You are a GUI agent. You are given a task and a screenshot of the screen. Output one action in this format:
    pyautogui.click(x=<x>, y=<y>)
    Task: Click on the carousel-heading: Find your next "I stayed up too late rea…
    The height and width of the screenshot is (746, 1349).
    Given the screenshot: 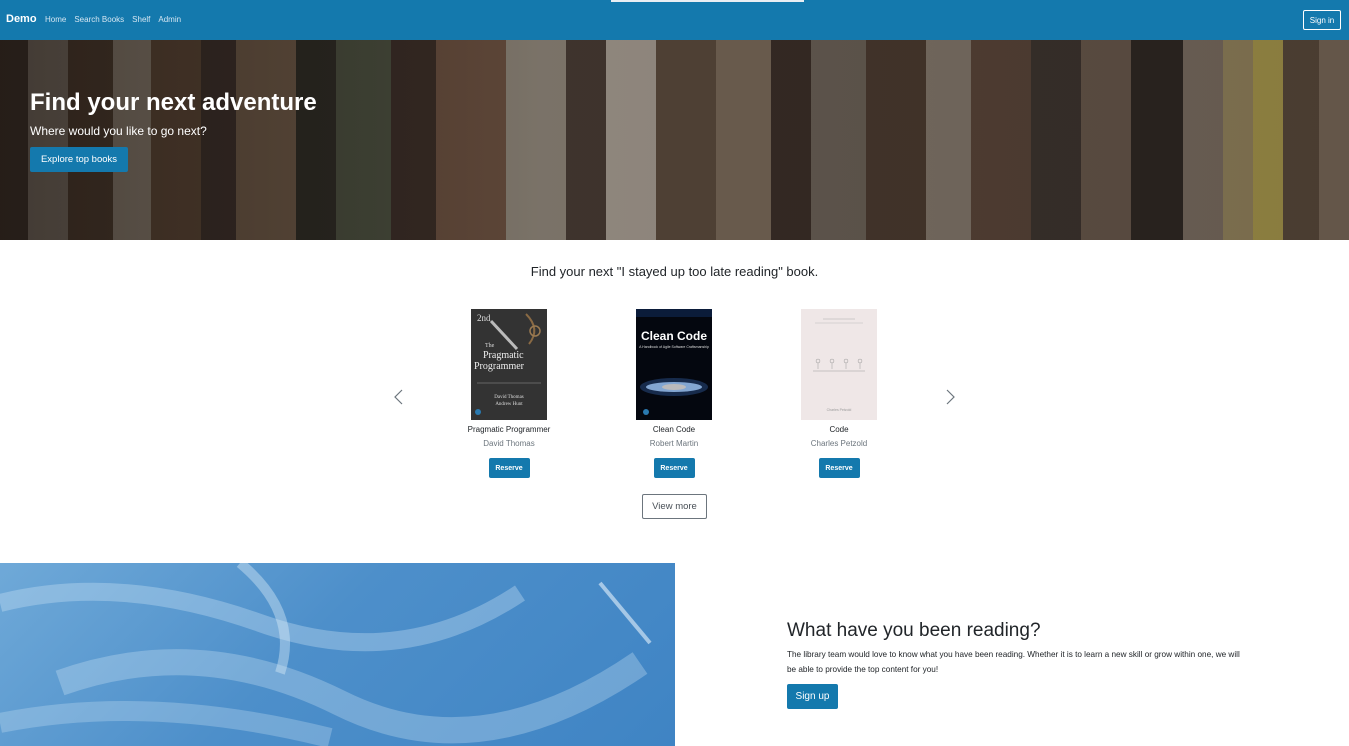 What is the action you would take?
    pyautogui.click(x=674, y=271)
    